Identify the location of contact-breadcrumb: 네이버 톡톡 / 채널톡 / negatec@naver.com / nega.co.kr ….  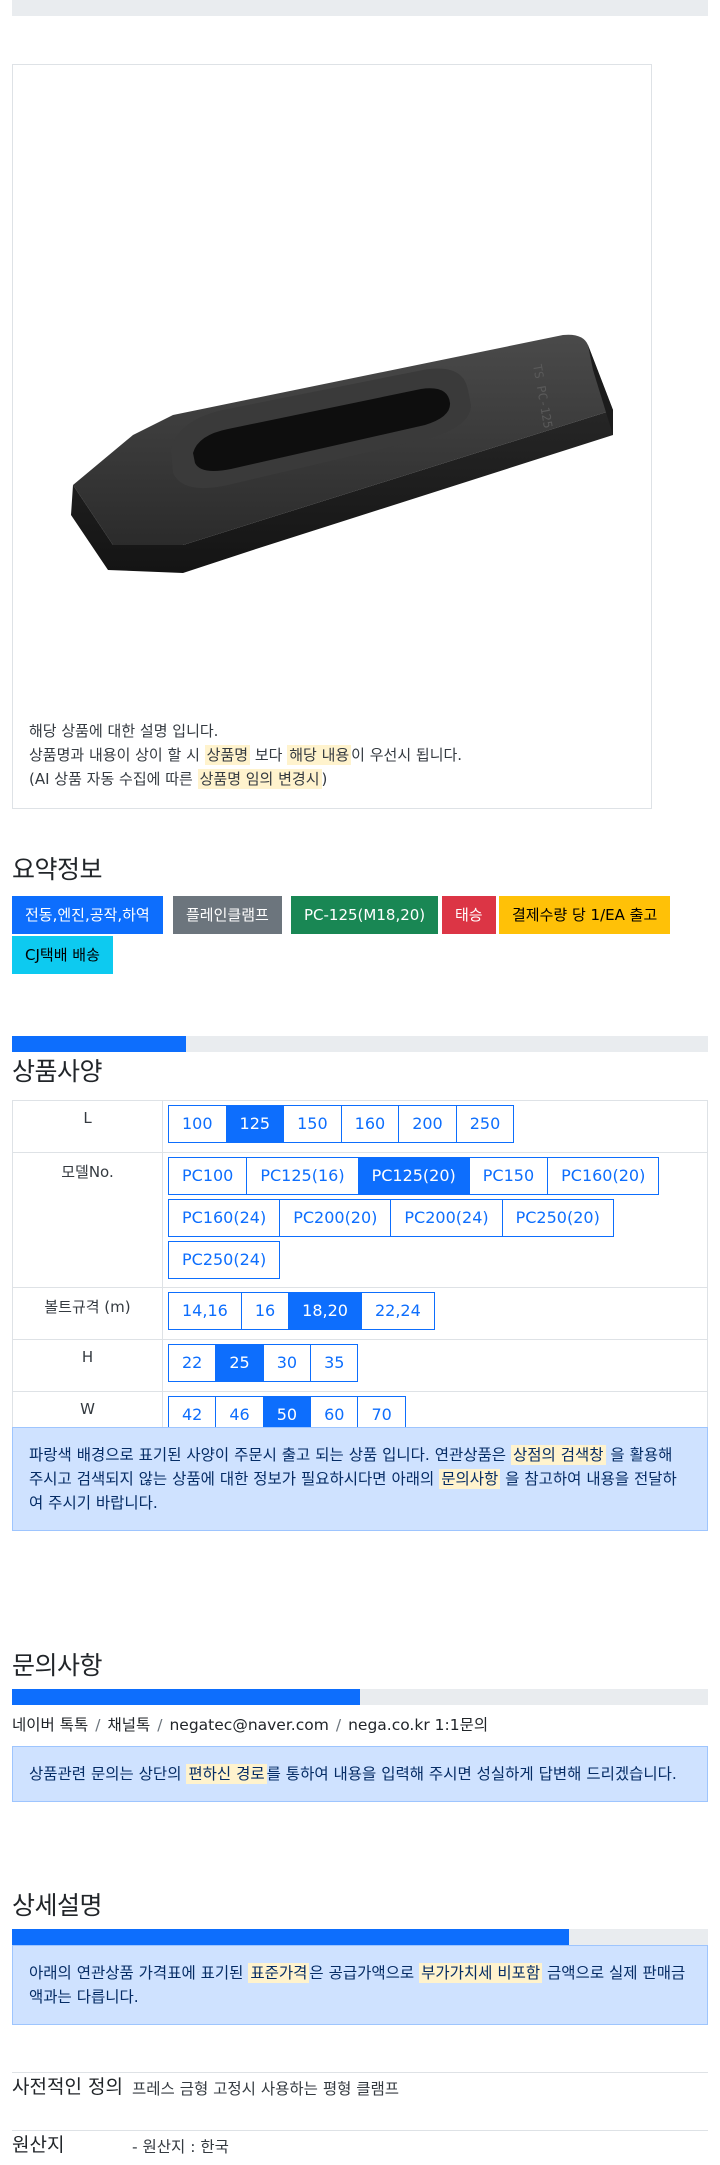
(250, 1724).